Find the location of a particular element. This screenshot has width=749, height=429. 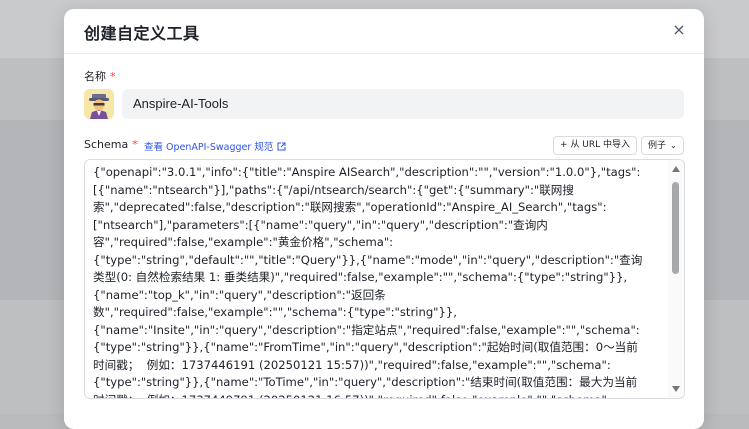

name-label: 名称 * is located at coordinates (100, 76).